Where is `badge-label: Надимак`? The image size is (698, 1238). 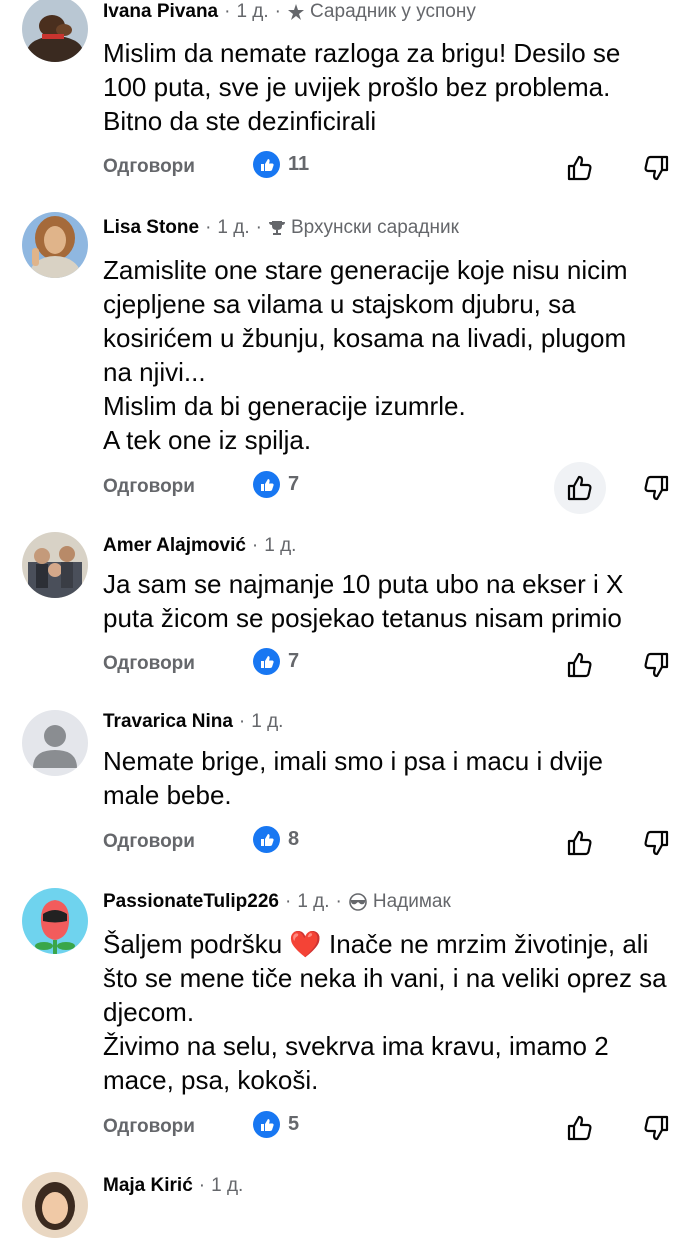
badge-label: Надимак is located at coordinates (411, 901).